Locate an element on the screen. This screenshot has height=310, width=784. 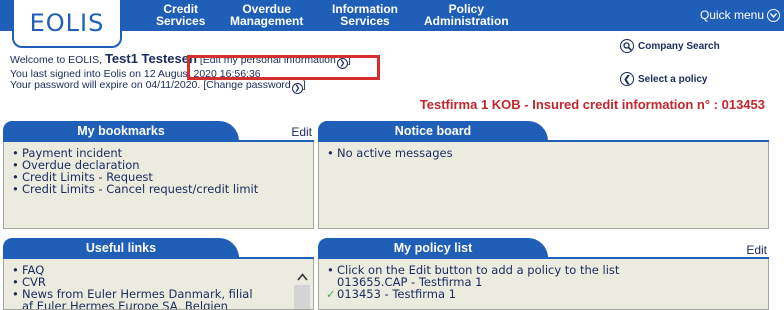
nav-label-line2: Management is located at coordinates (267, 21).